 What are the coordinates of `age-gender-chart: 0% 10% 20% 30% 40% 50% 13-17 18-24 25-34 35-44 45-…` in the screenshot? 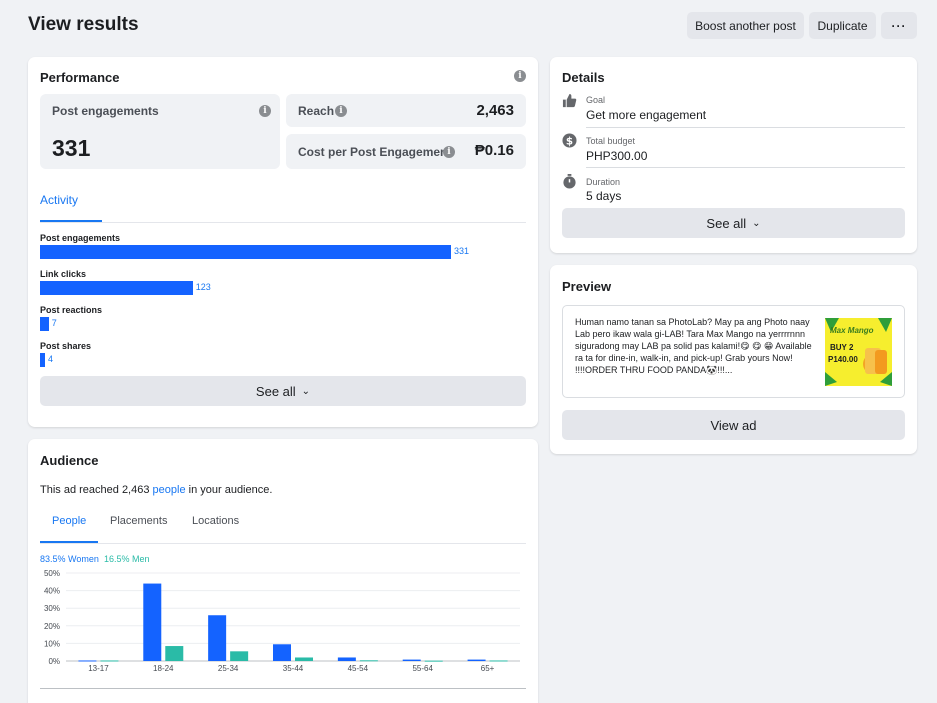 It's located at (282, 621).